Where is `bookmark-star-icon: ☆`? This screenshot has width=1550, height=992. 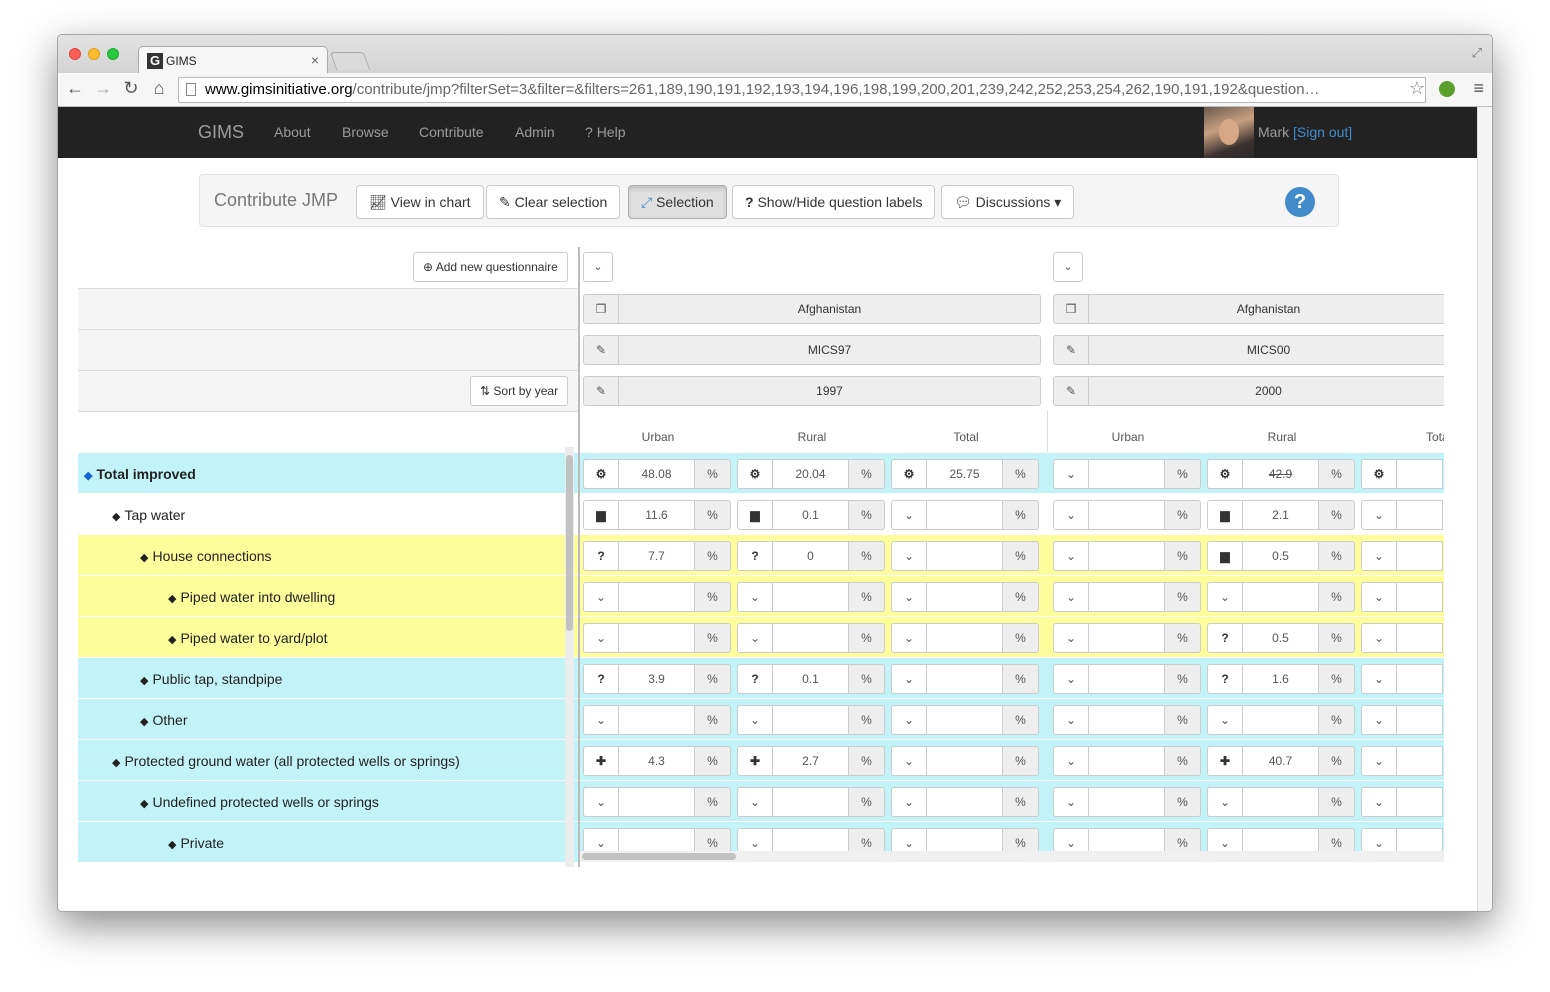 bookmark-star-icon: ☆ is located at coordinates (1417, 88).